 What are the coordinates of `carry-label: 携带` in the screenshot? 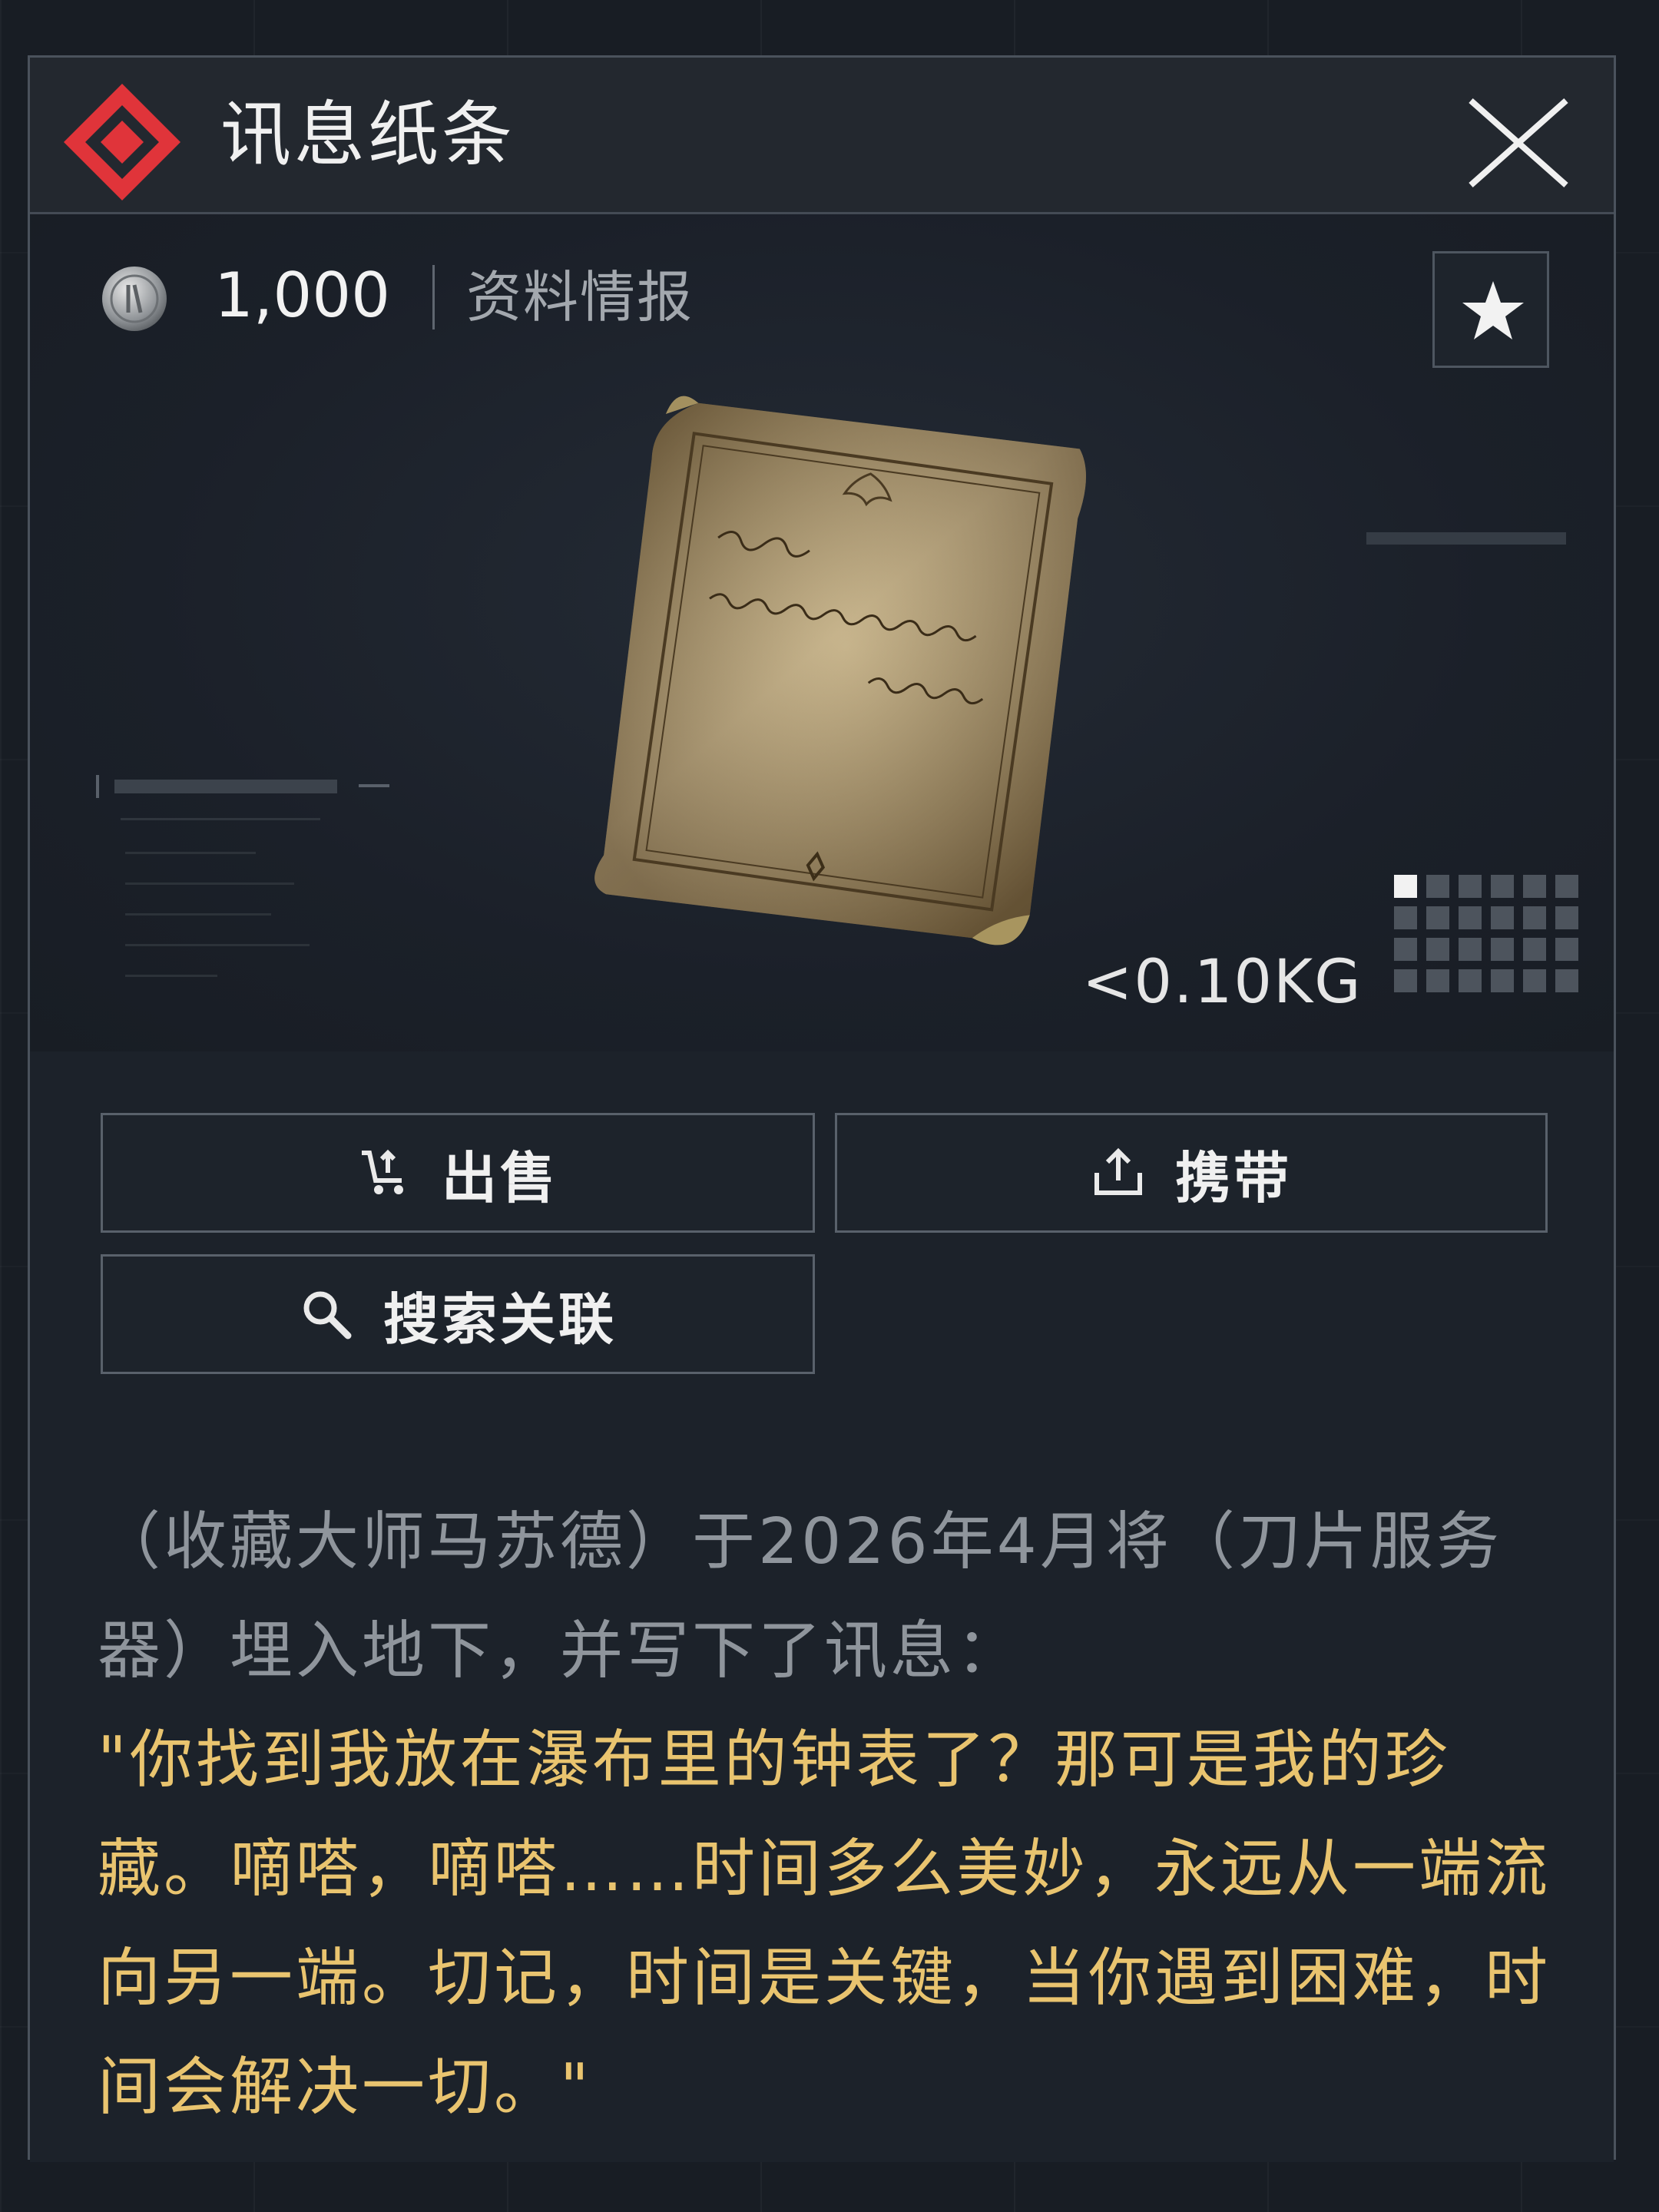 It's located at (1233, 1178).